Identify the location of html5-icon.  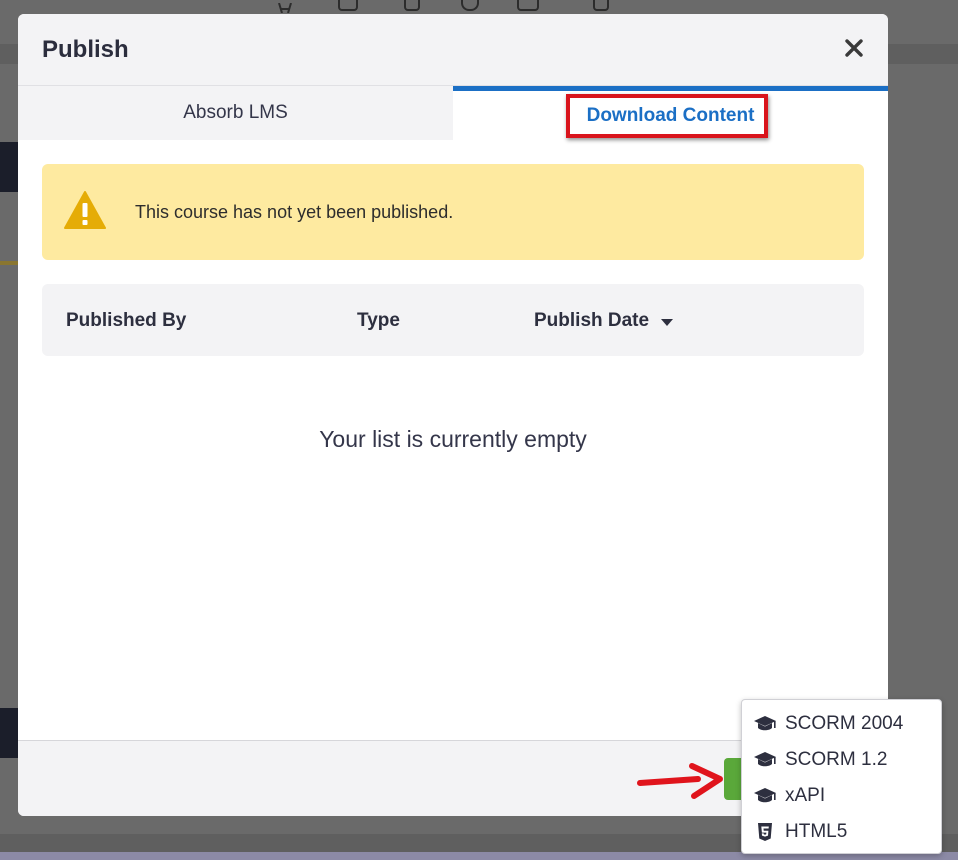
(765, 832).